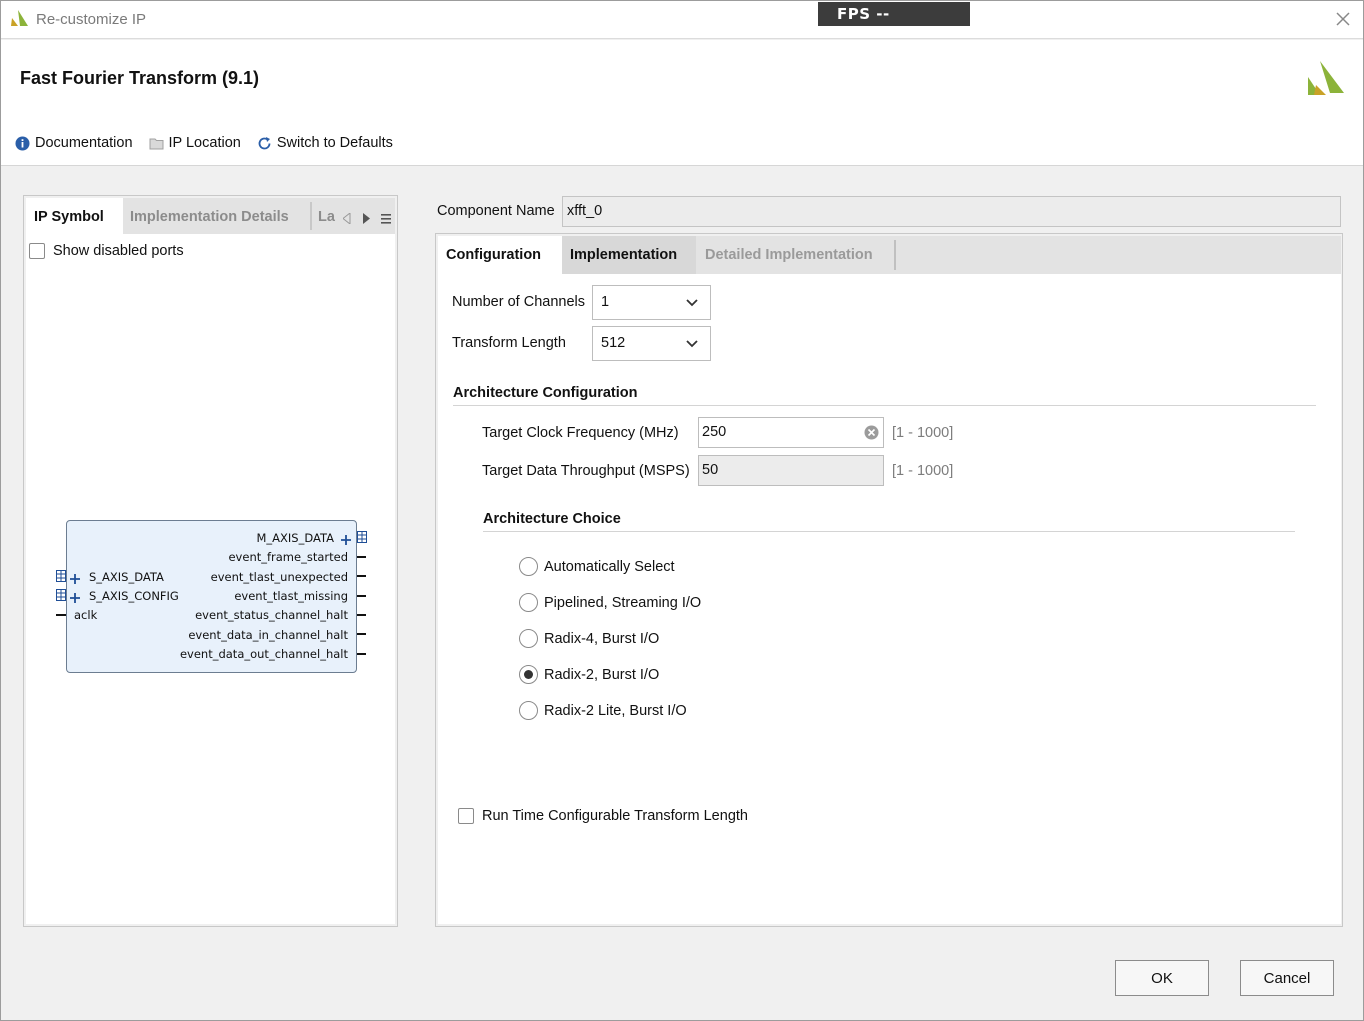  What do you see at coordinates (91, 19) in the screenshot?
I see `window-title: Re-customize IP` at bounding box center [91, 19].